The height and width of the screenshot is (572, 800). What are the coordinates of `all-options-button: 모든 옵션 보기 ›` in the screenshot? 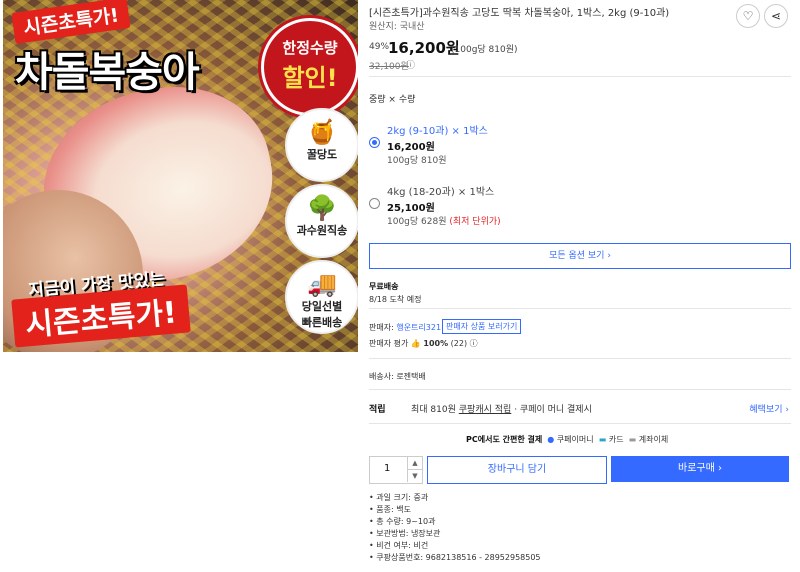 It's located at (580, 256).